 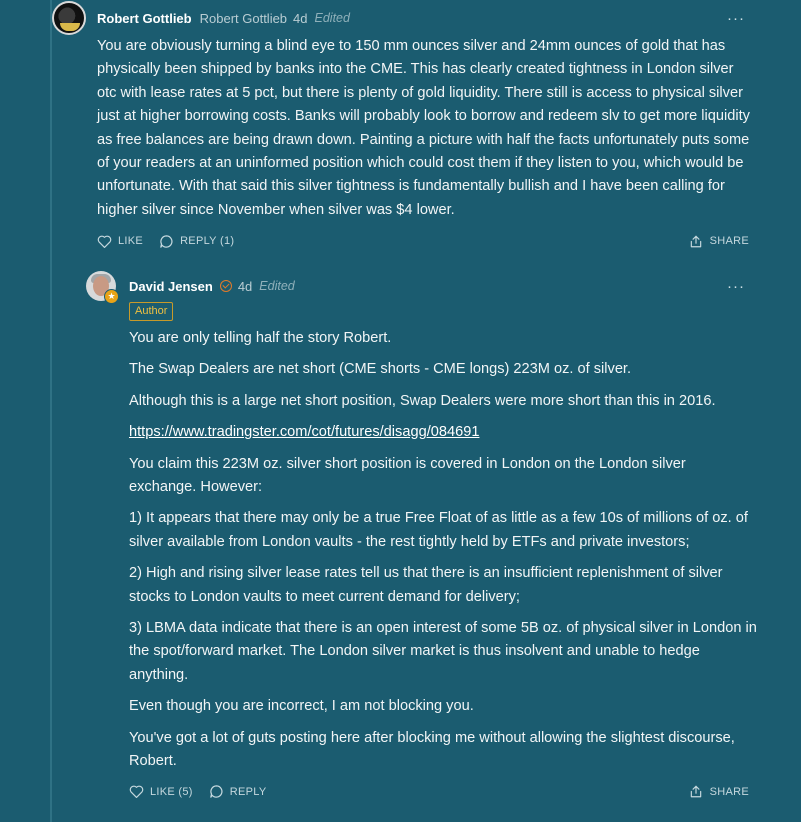 What do you see at coordinates (225, 286) in the screenshot?
I see `verified-check-icon` at bounding box center [225, 286].